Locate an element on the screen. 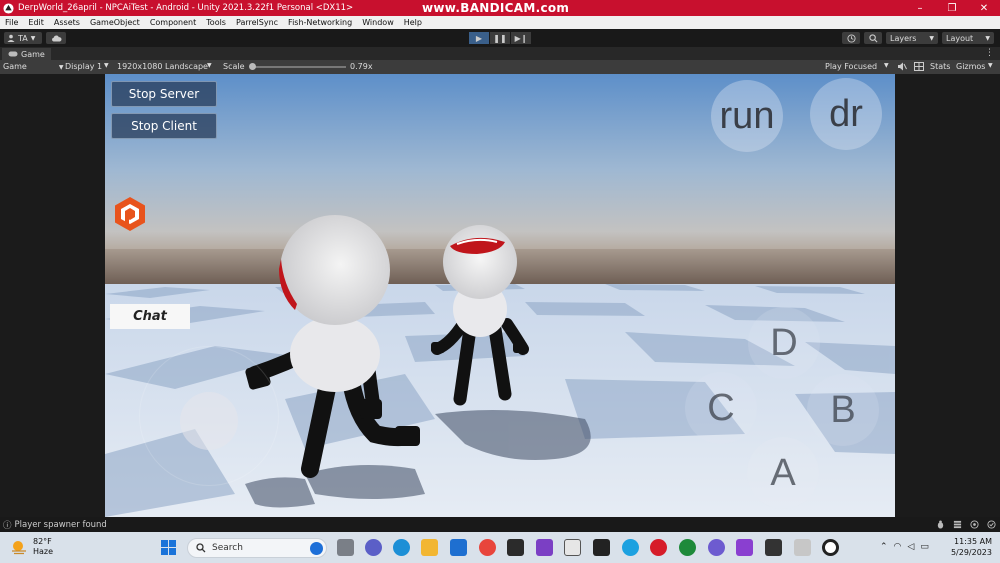 Image resolution: width=1000 pixels, height=563 pixels. account-dropdown: TA ▼ is located at coordinates (23, 38).